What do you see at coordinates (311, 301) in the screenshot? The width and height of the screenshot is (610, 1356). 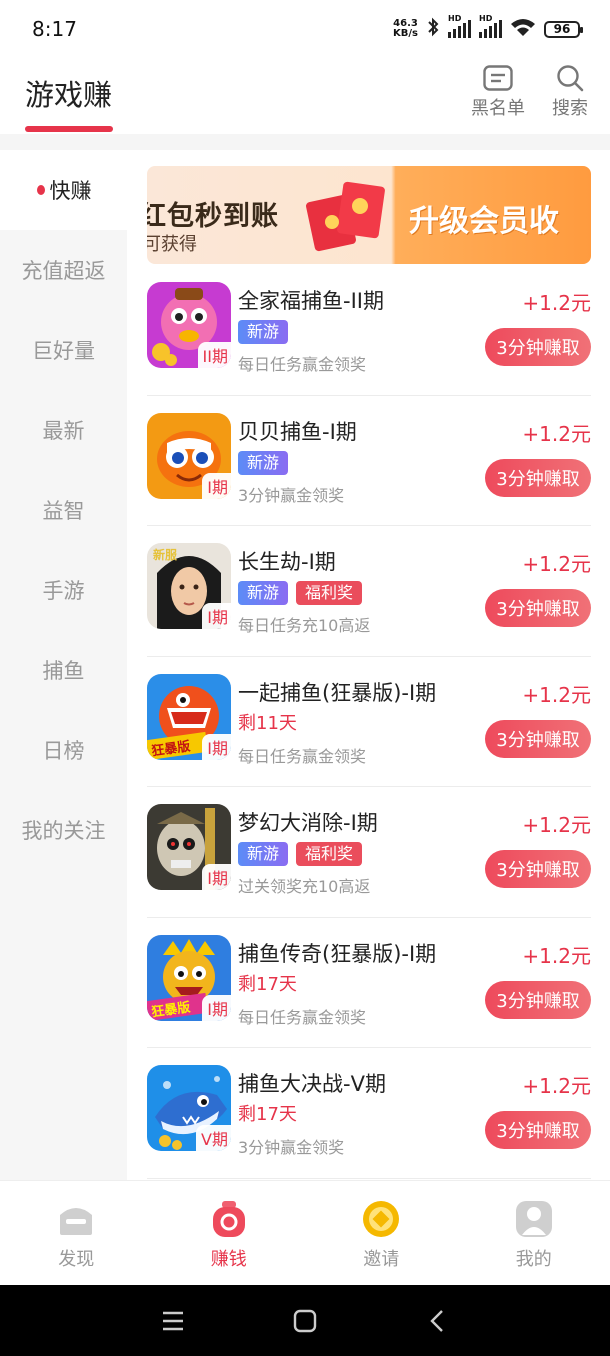 I see `game-name: 全家福捕鱼-II期` at bounding box center [311, 301].